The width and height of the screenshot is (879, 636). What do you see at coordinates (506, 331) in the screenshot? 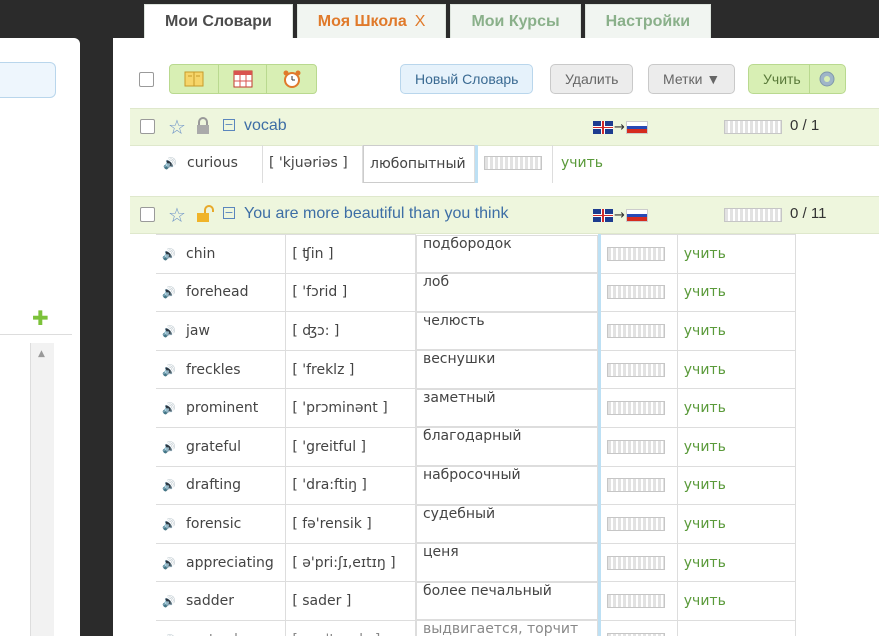
I see `translation-cell: челюсть` at bounding box center [506, 331].